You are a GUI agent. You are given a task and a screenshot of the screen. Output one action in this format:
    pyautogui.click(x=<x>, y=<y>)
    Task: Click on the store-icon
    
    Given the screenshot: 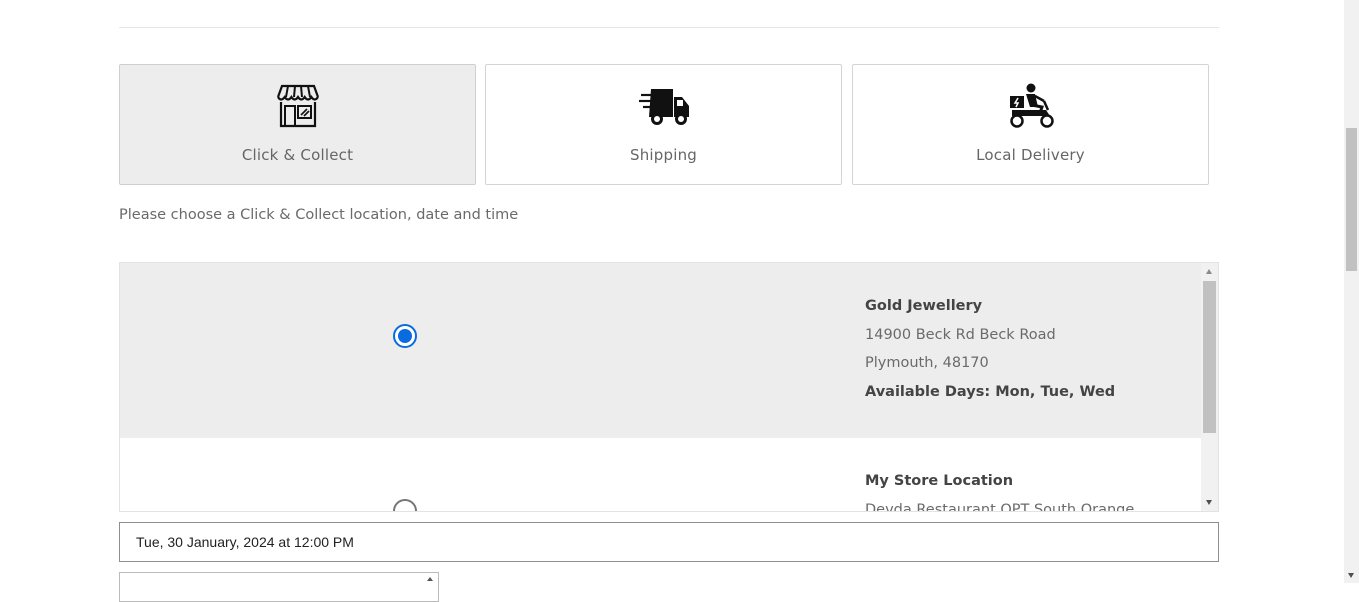 What is the action you would take?
    pyautogui.click(x=297, y=106)
    